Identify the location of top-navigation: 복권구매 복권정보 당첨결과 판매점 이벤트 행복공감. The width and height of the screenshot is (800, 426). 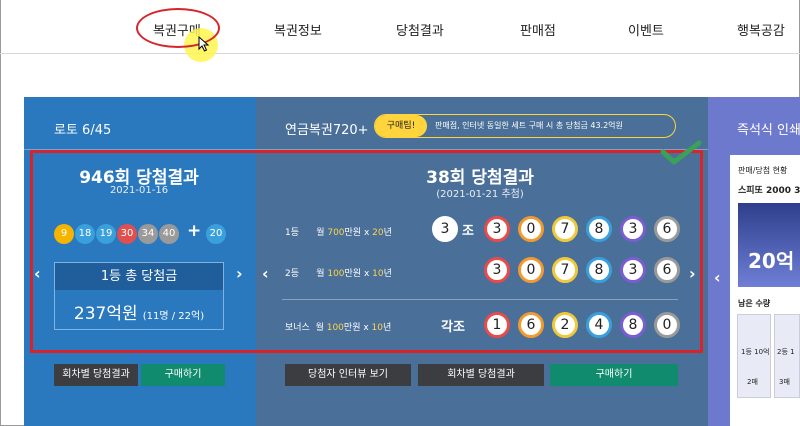
(400, 27).